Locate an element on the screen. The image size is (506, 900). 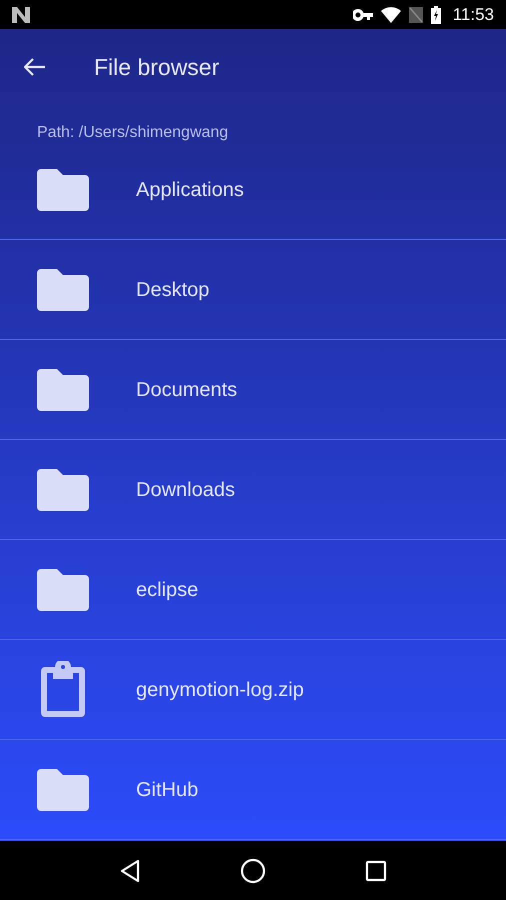
n-logo-icon is located at coordinates (21, 14).